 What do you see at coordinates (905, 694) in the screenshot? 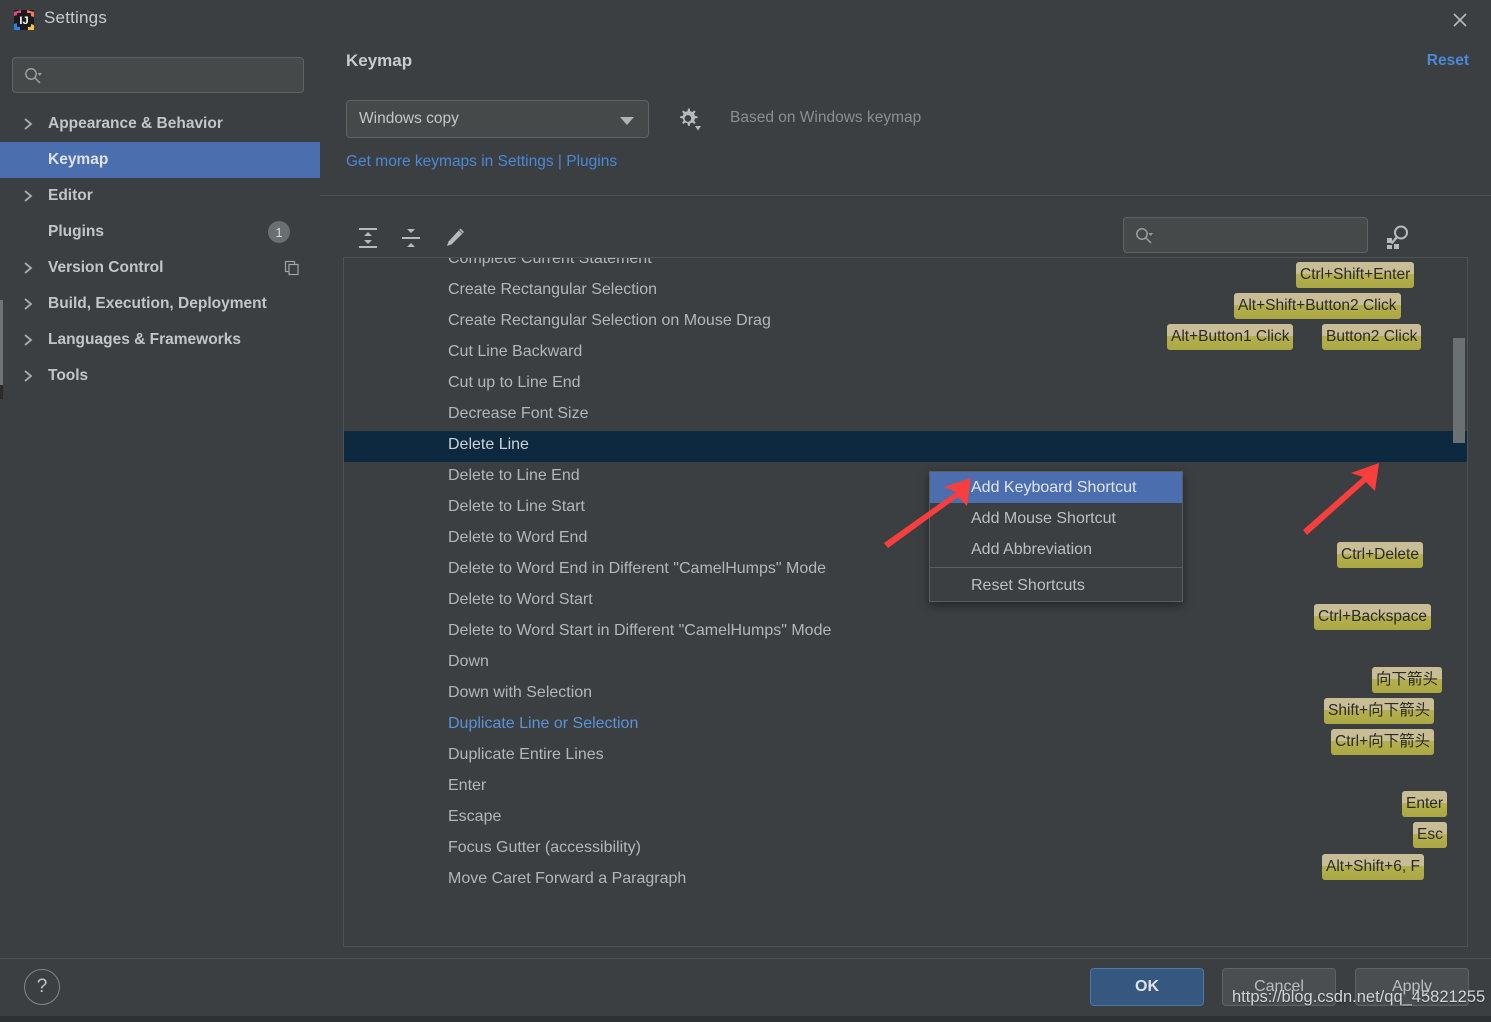
I see `action-row: Down with Selection` at bounding box center [905, 694].